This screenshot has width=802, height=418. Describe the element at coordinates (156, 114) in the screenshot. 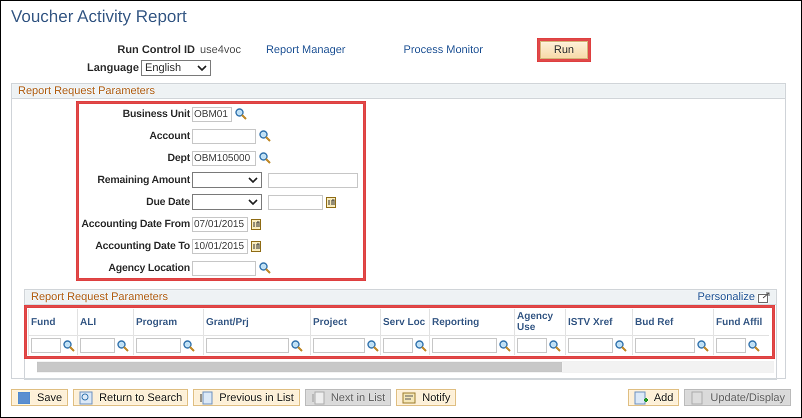

I see `field-label: Business Unit` at that location.